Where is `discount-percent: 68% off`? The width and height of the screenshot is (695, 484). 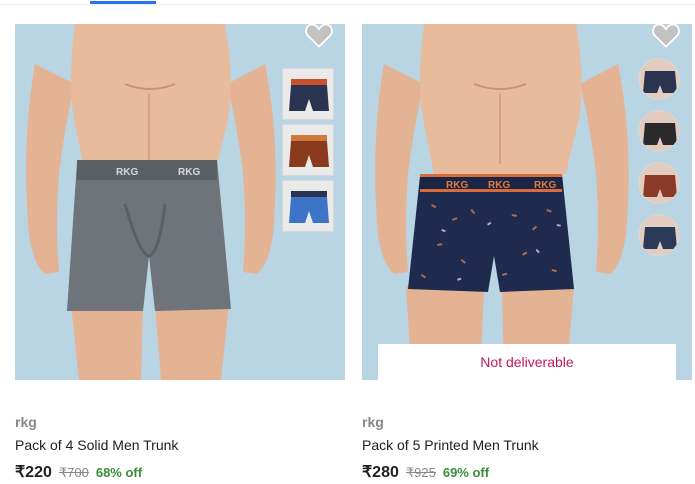
discount-percent: 68% off is located at coordinates (119, 472).